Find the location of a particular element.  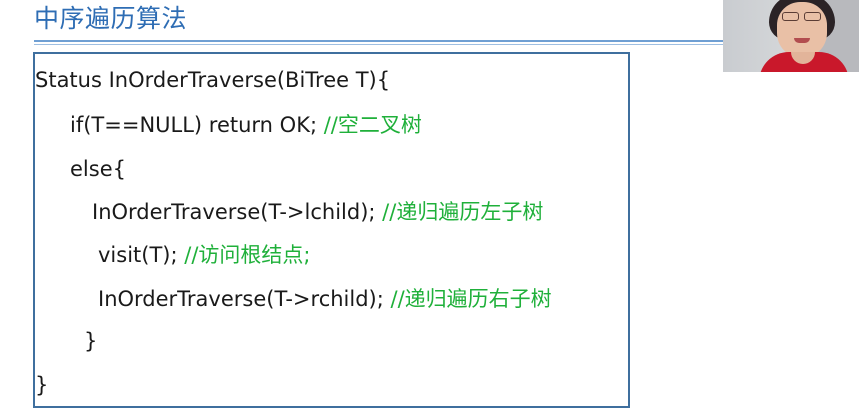

presenter-webcam-overlay is located at coordinates (791, 36).